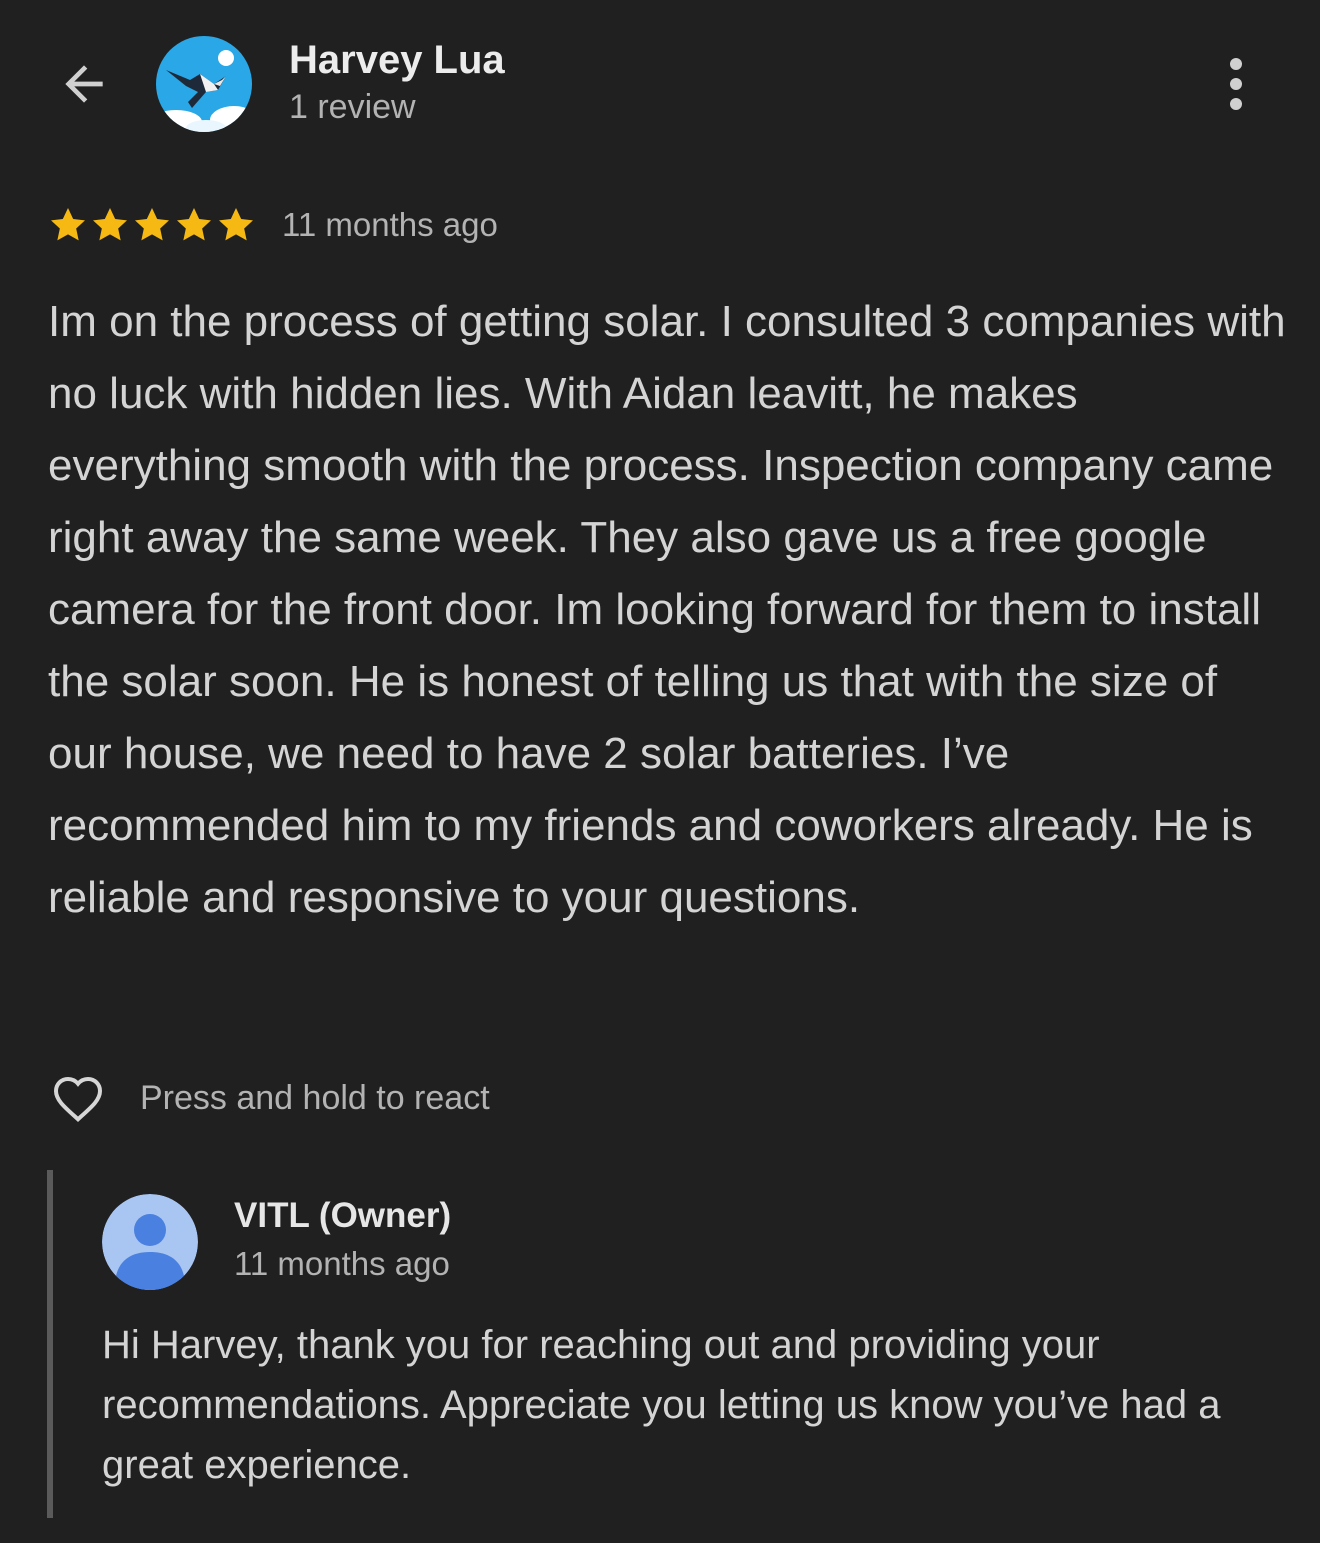 This screenshot has width=1320, height=1543. I want to click on reviewer-avatar, so click(204, 84).